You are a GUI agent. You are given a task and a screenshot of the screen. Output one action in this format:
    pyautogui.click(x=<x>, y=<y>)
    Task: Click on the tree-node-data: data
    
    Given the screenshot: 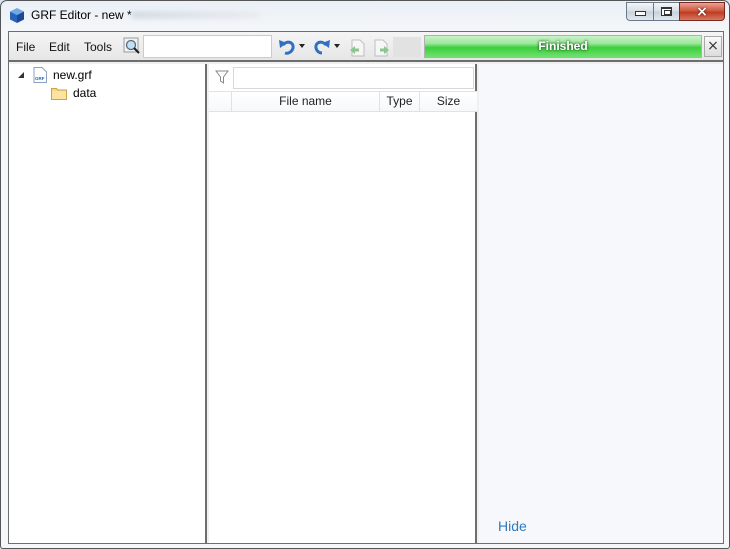 What is the action you would take?
    pyautogui.click(x=73, y=93)
    